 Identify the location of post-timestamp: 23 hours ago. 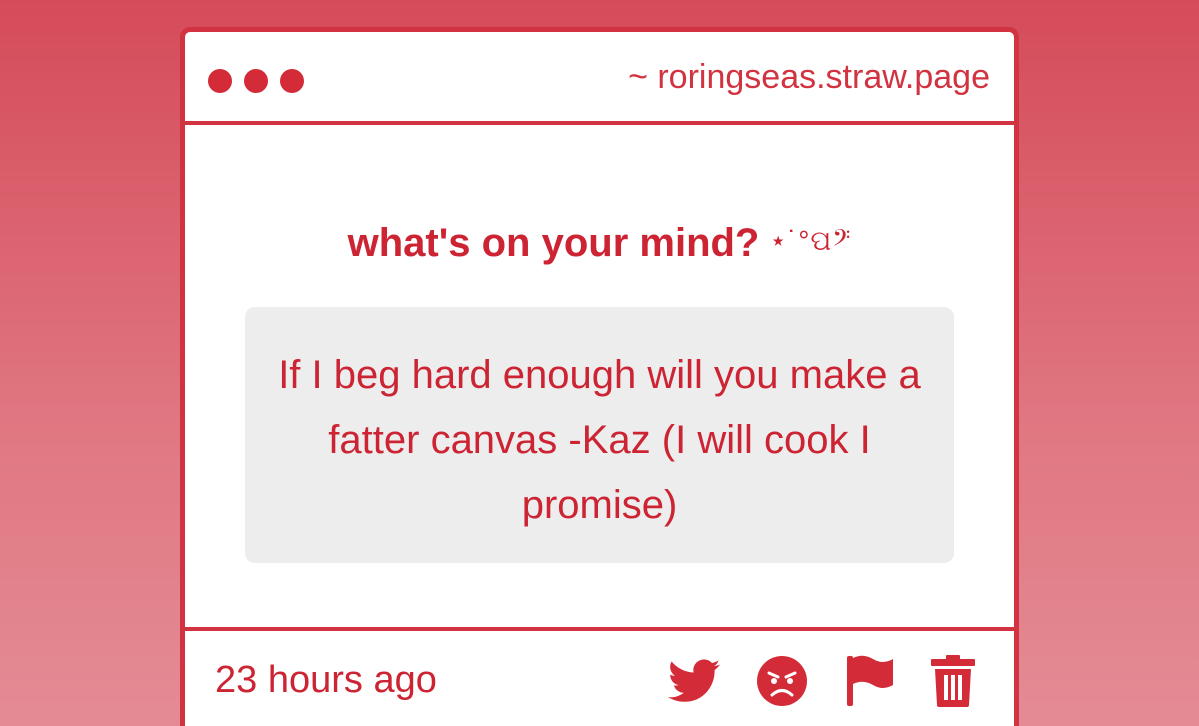
(326, 680).